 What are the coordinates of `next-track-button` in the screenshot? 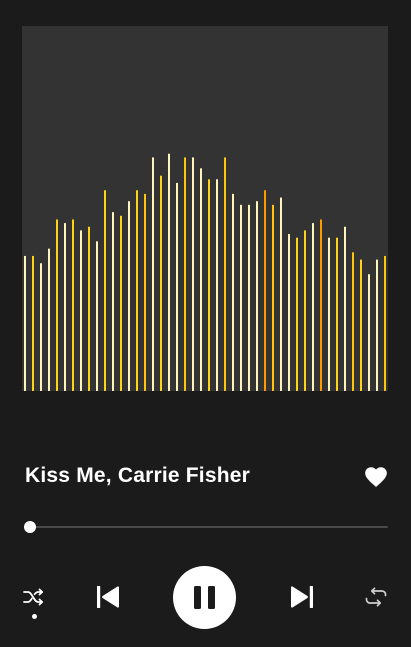 It's located at (302, 597).